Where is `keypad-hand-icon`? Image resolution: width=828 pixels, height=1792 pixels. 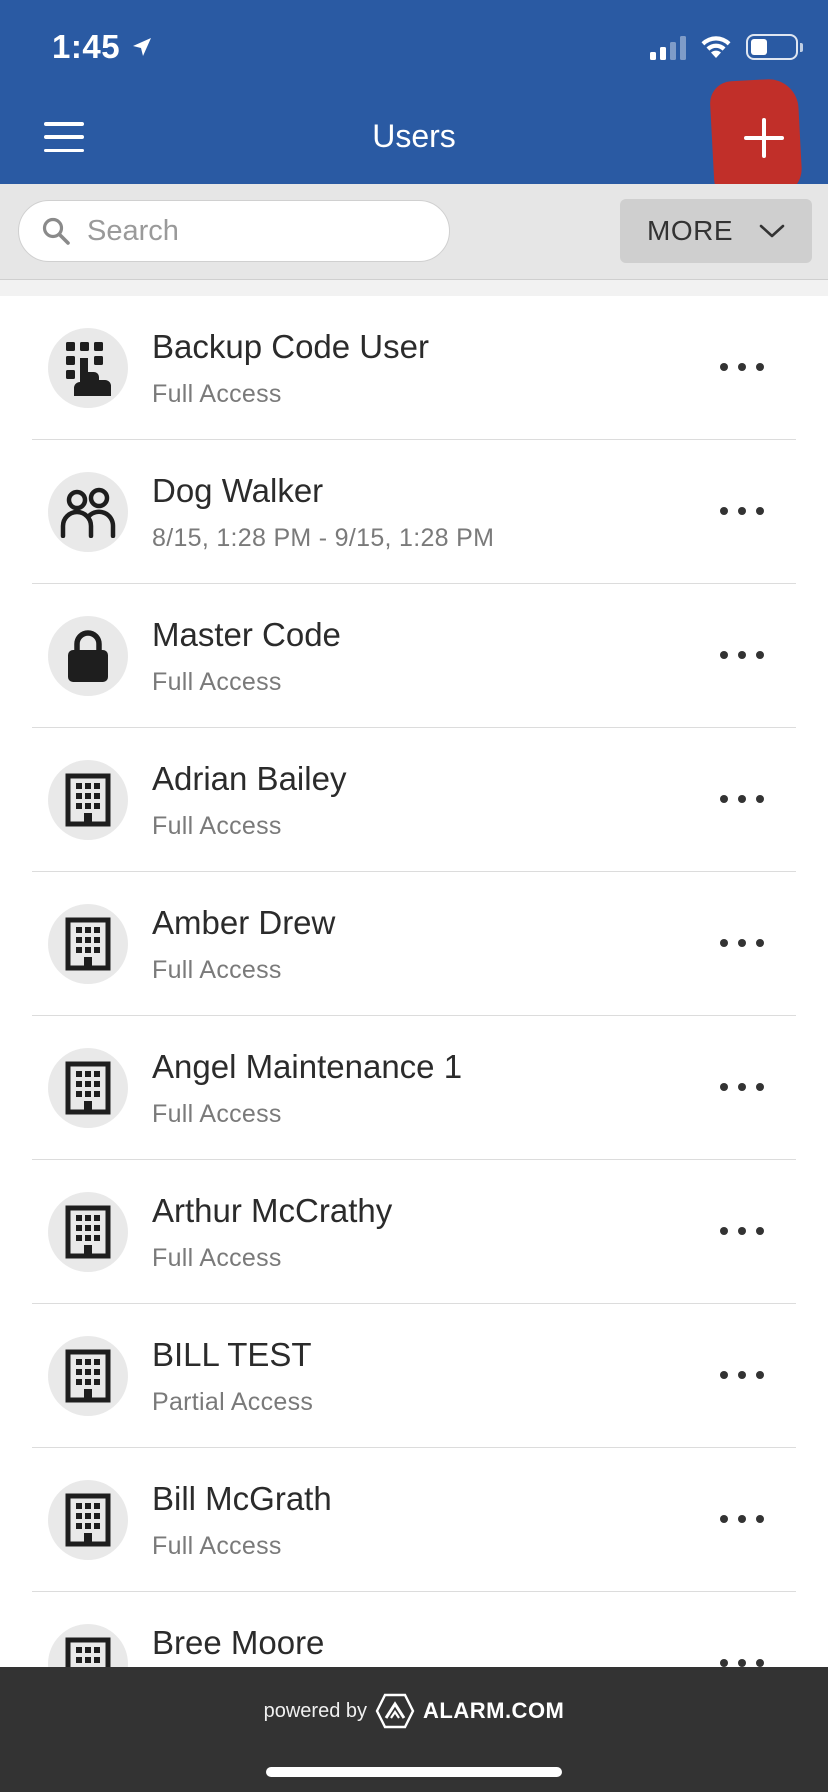
keypad-hand-icon is located at coordinates (88, 369).